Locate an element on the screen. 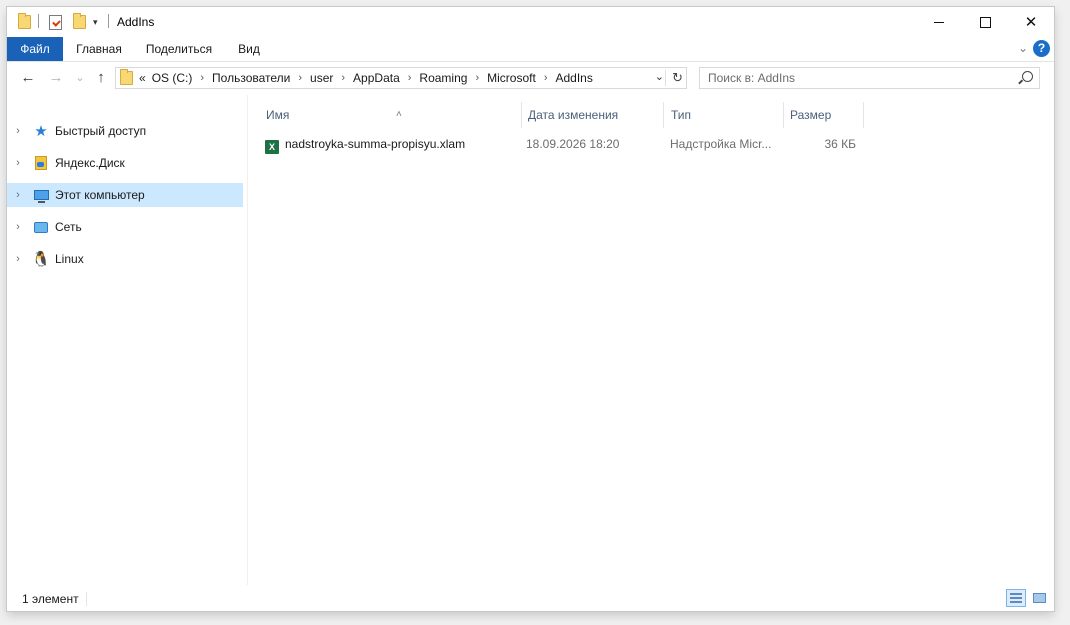 The width and height of the screenshot is (1070, 625). recent-locations-button: ⌄ is located at coordinates (80, 78).